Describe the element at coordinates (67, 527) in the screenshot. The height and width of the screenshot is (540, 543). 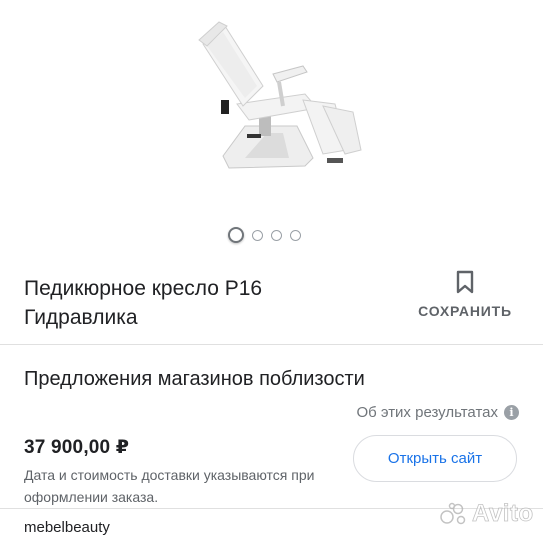
I see `store-name: mebelbeauty` at that location.